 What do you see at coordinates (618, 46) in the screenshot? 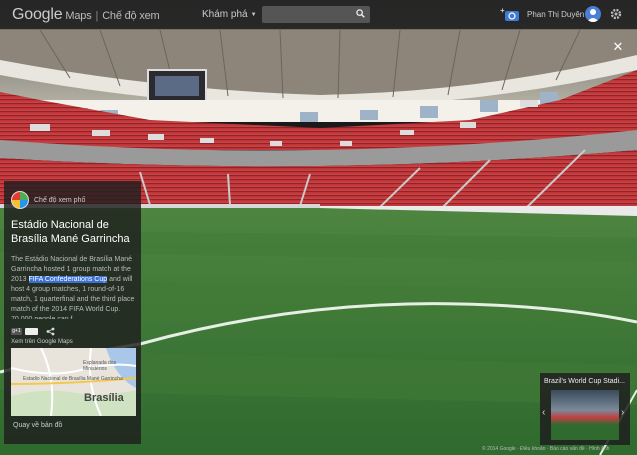
I see `close-icon: ✕` at bounding box center [618, 46].